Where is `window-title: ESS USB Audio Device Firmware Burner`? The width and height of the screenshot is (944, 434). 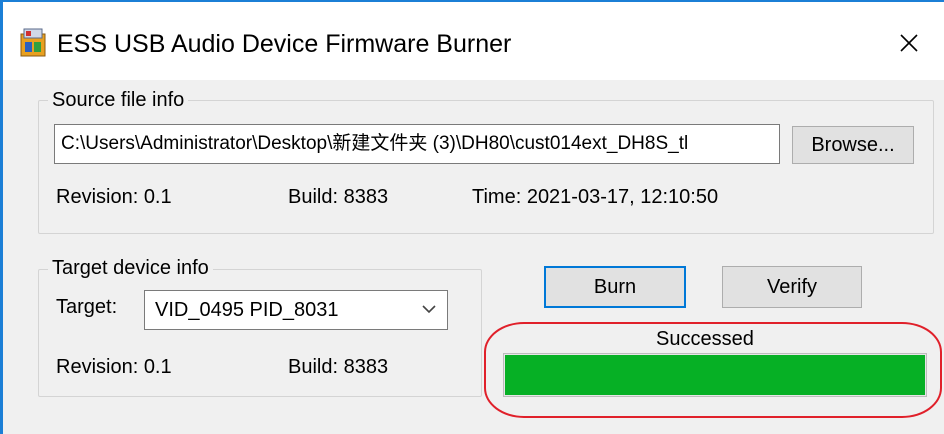
window-title: ESS USB Audio Device Firmware Burner is located at coordinates (284, 44).